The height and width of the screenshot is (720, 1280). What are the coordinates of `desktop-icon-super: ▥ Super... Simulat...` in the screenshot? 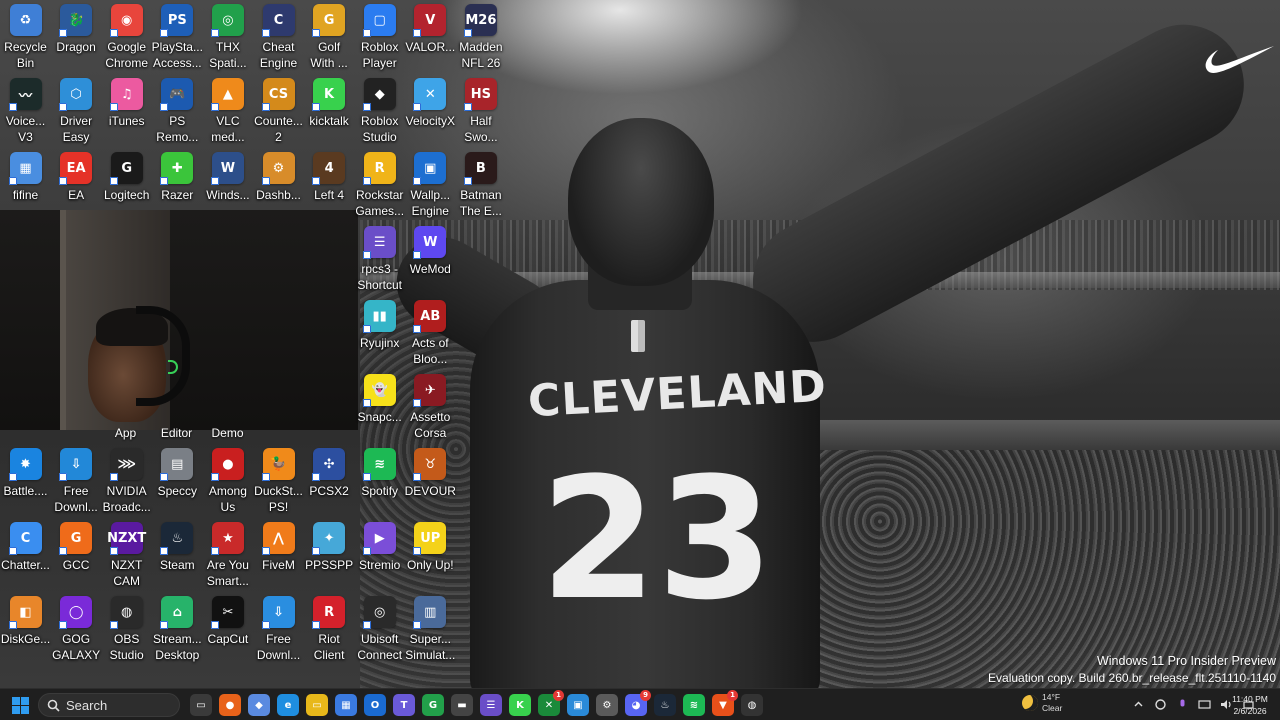 It's located at (430, 629).